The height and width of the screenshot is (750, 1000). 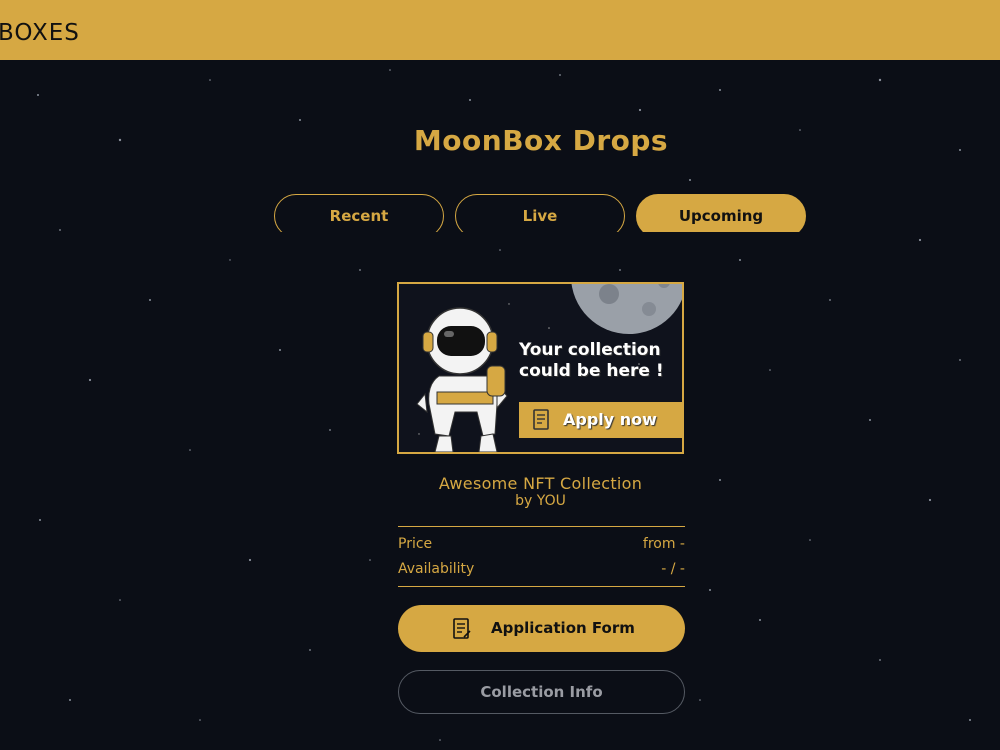 What do you see at coordinates (673, 569) in the screenshot?
I see `availability-value: - / -` at bounding box center [673, 569].